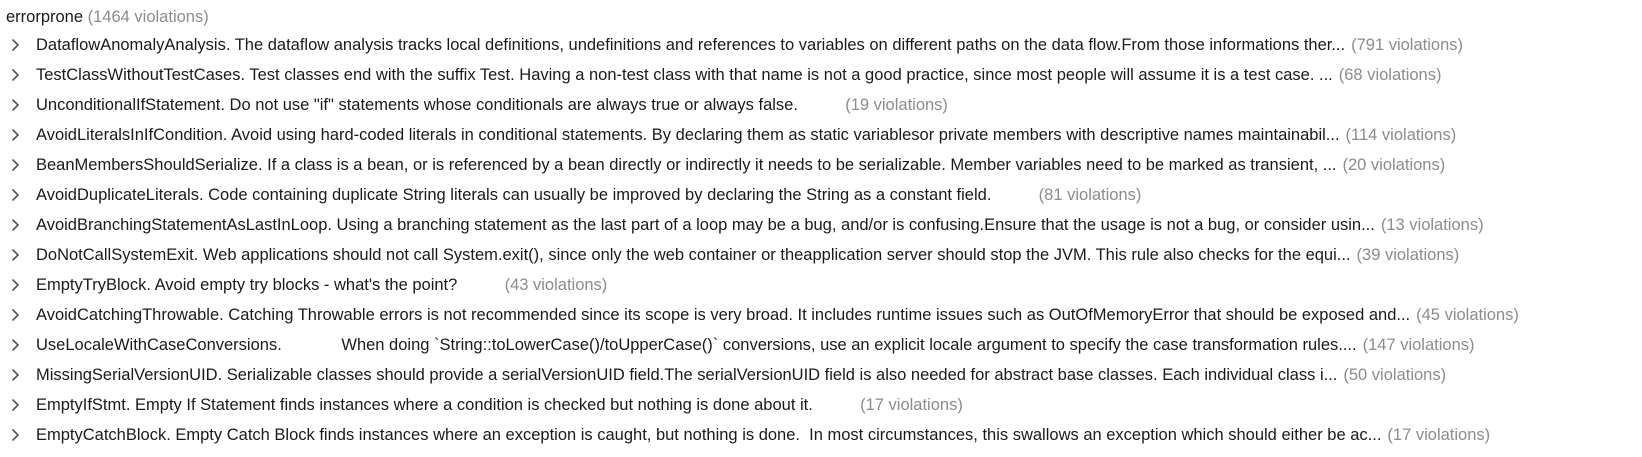 The width and height of the screenshot is (1642, 457). I want to click on rule-violation-count: (19 violations), so click(896, 105).